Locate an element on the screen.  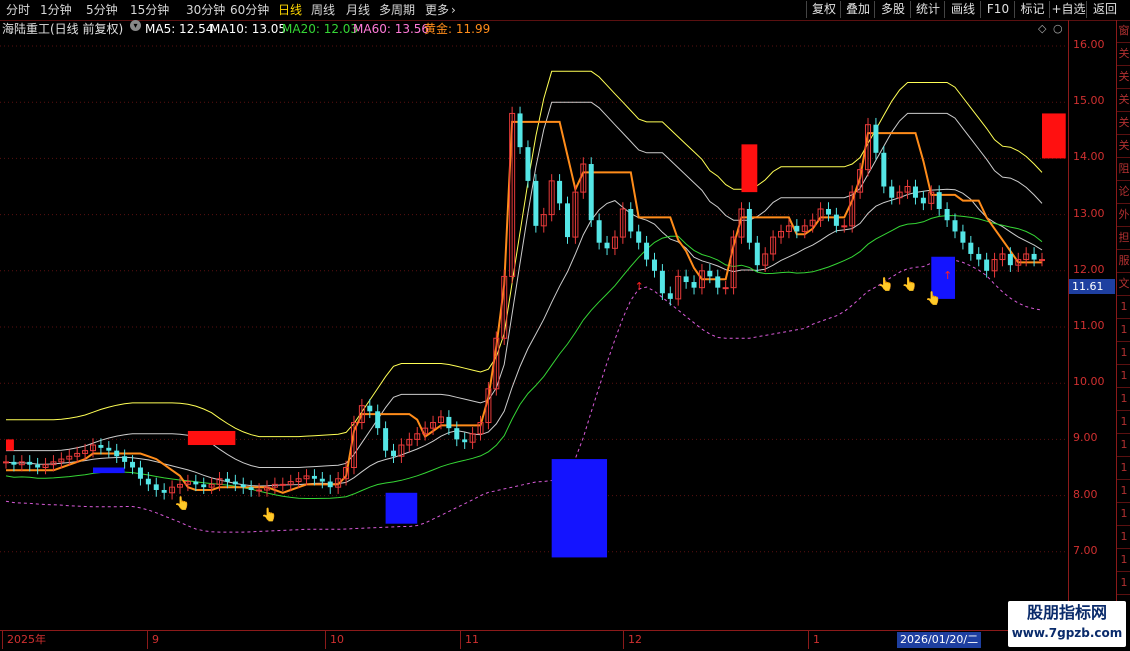
tool-button-7: +自选 is located at coordinates (1068, 9).